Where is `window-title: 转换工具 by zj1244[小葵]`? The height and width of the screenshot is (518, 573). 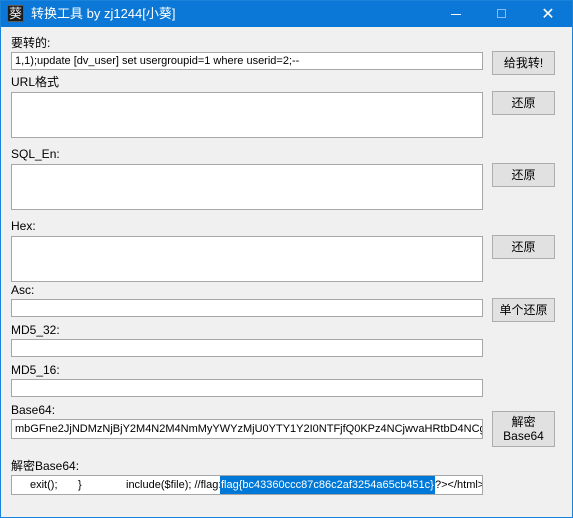 window-title: 转换工具 by zj1244[小葵] is located at coordinates (103, 13).